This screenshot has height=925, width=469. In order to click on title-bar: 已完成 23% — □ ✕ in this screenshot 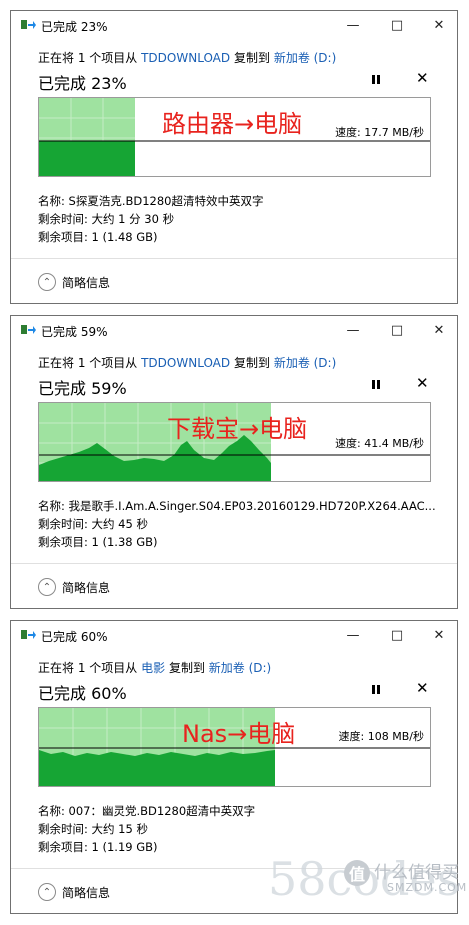, I will do `click(234, 25)`.